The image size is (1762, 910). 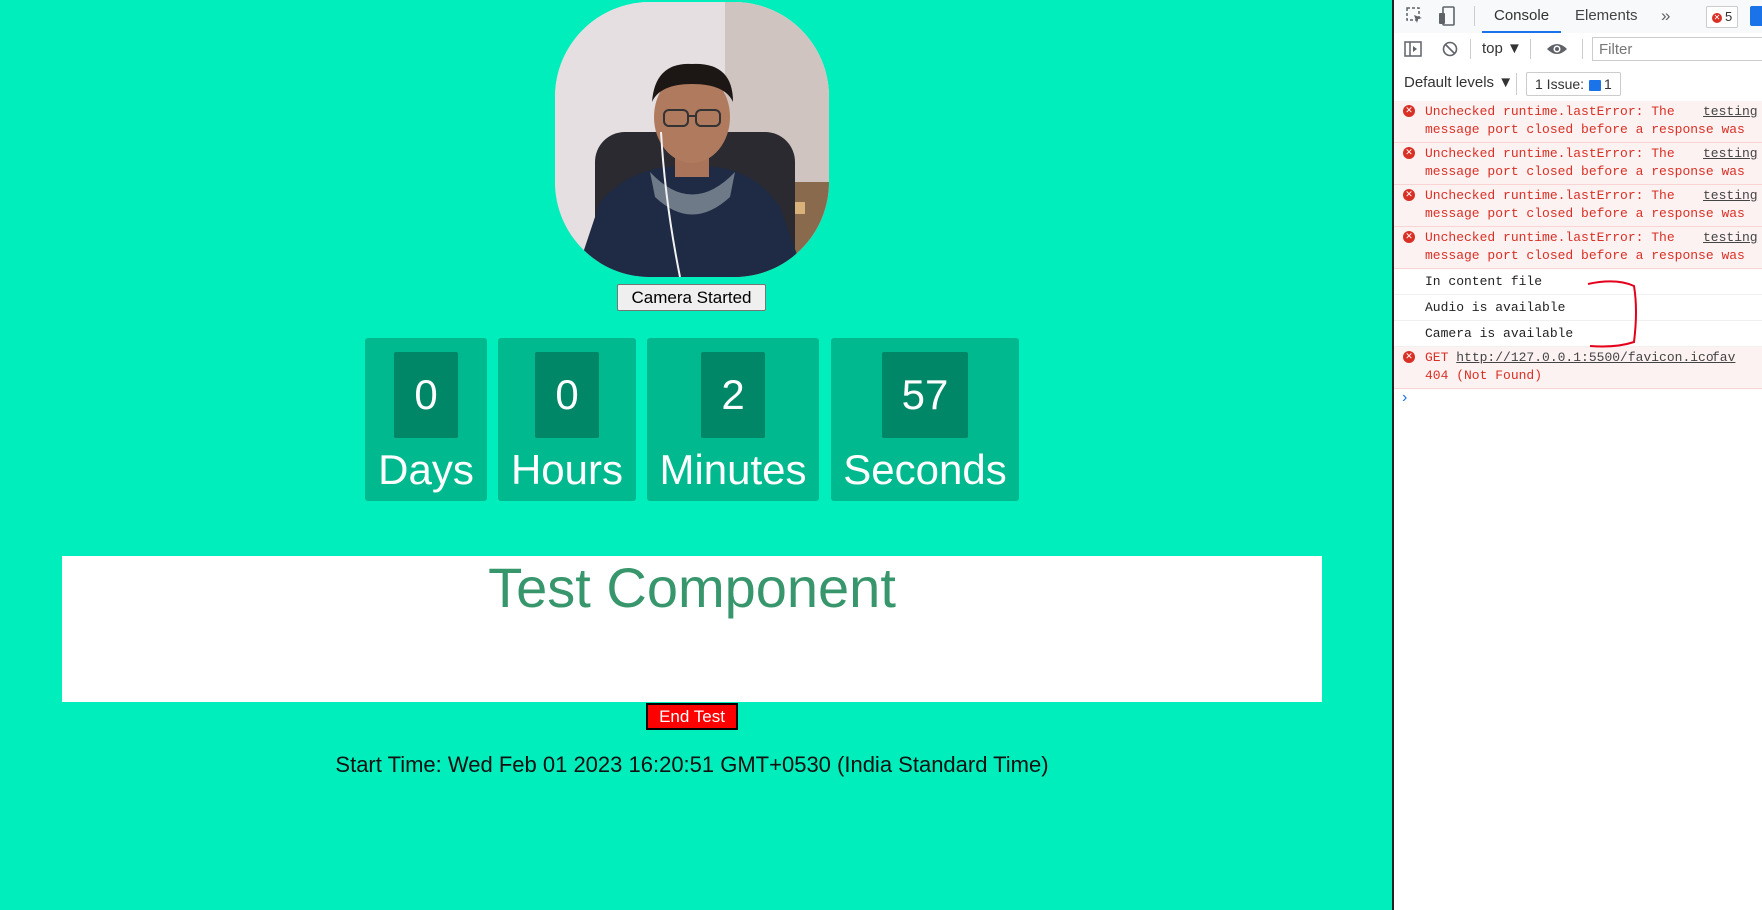 I want to click on webcam-image, so click(x=692, y=139).